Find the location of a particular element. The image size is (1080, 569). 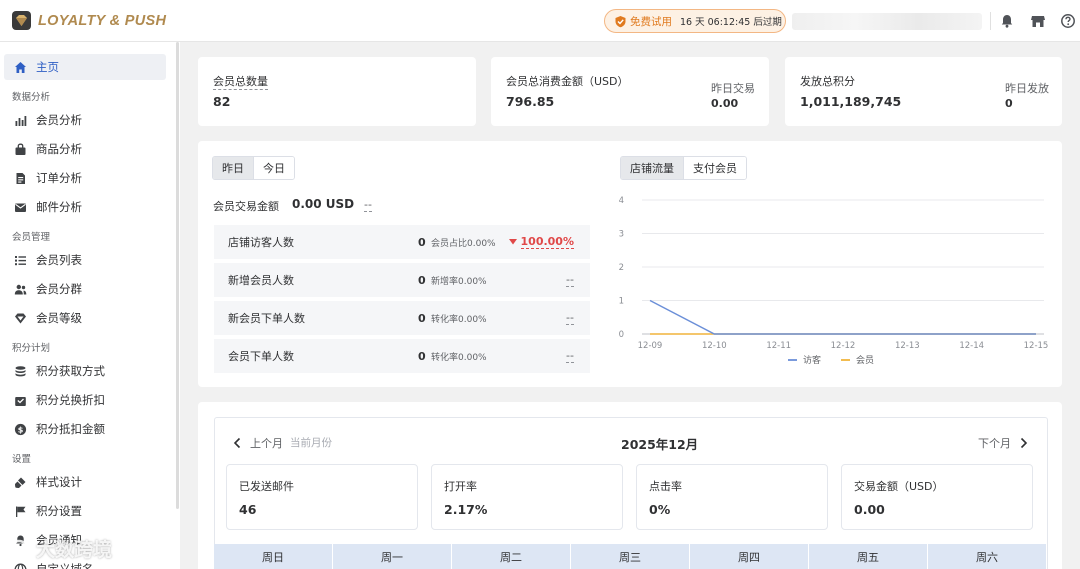

chart-toggle: 店铺流量 支付会员 is located at coordinates (683, 168).